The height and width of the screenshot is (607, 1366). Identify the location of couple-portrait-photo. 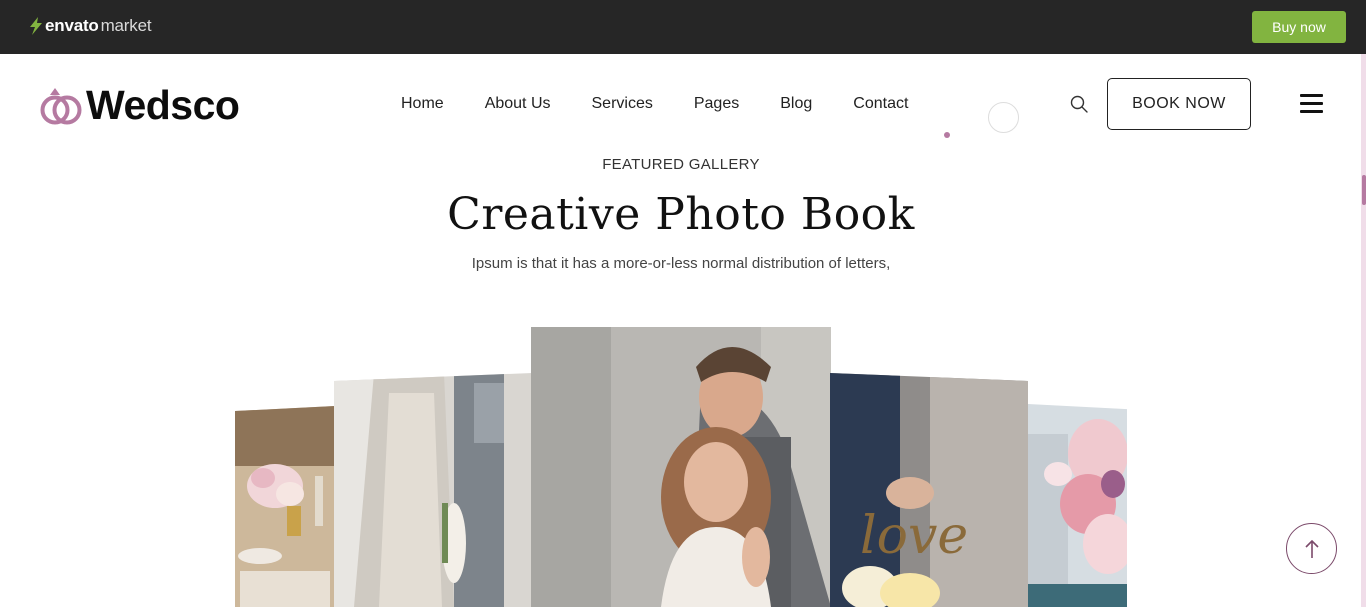
(681, 467).